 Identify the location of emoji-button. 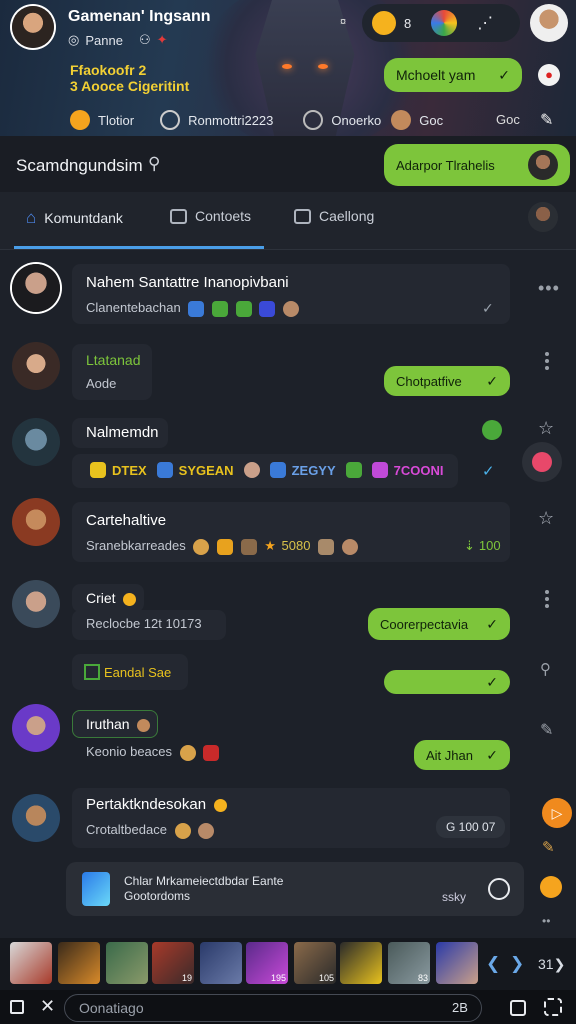
(551, 887).